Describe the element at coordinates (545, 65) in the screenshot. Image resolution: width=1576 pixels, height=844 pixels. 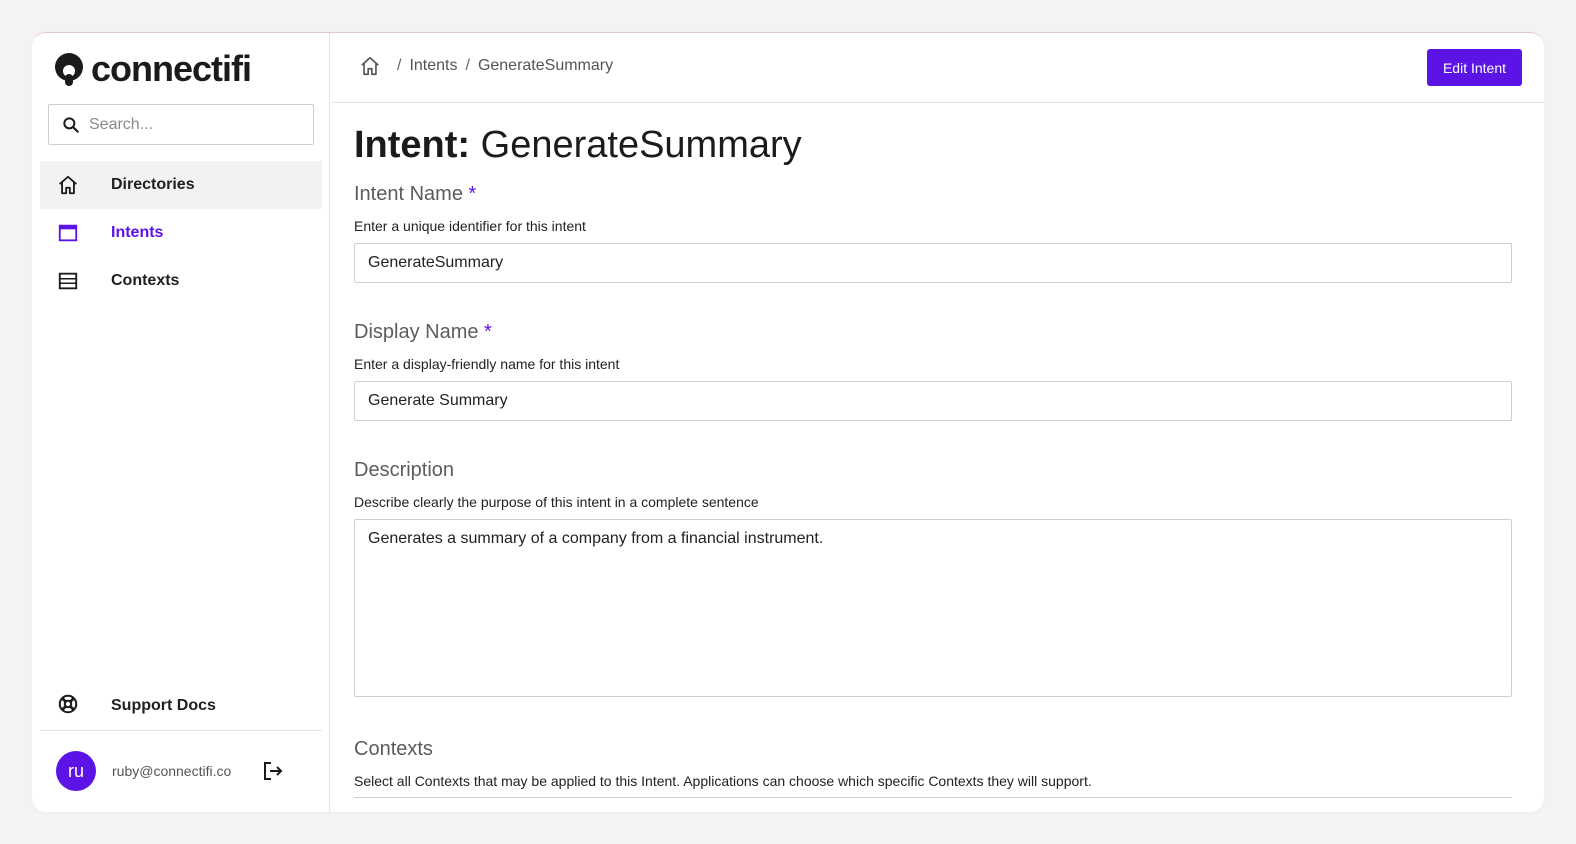
I see `breadcrumb-item-current: GenerateSummary` at that location.